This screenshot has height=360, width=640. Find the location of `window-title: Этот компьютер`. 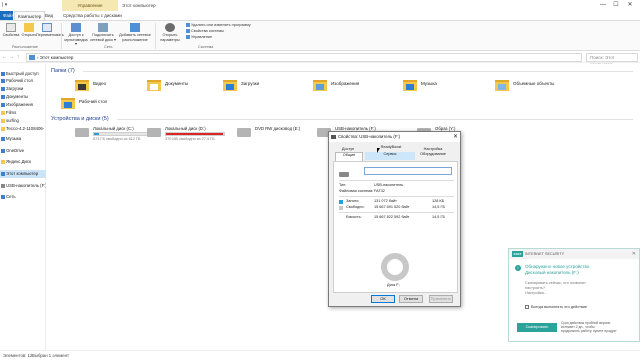

window-title: Этот компьютер is located at coordinates (139, 5).